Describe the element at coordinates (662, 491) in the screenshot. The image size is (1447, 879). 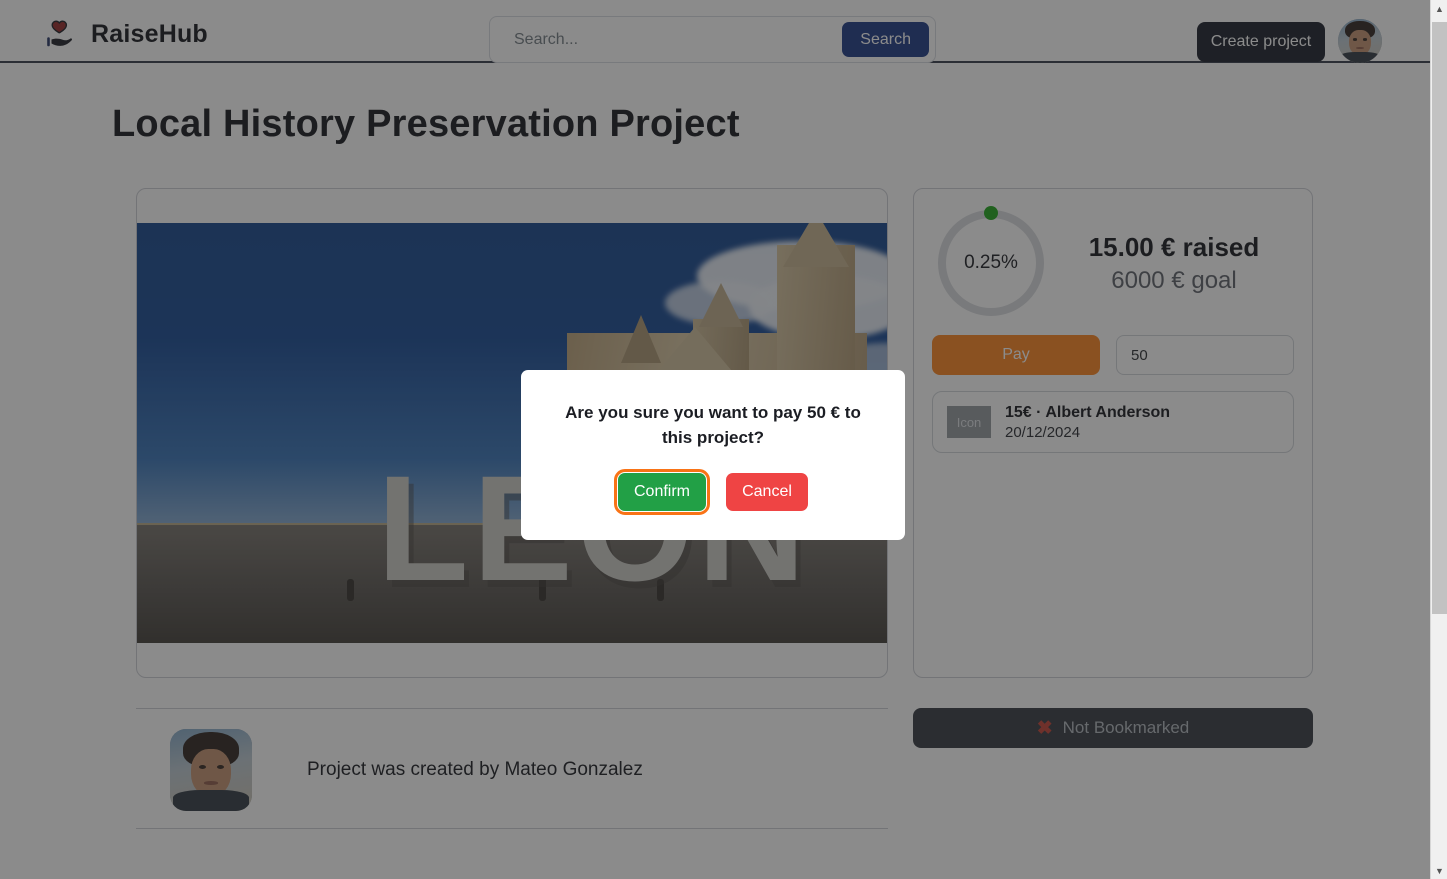
I see `confirm-button: Confirm` at that location.